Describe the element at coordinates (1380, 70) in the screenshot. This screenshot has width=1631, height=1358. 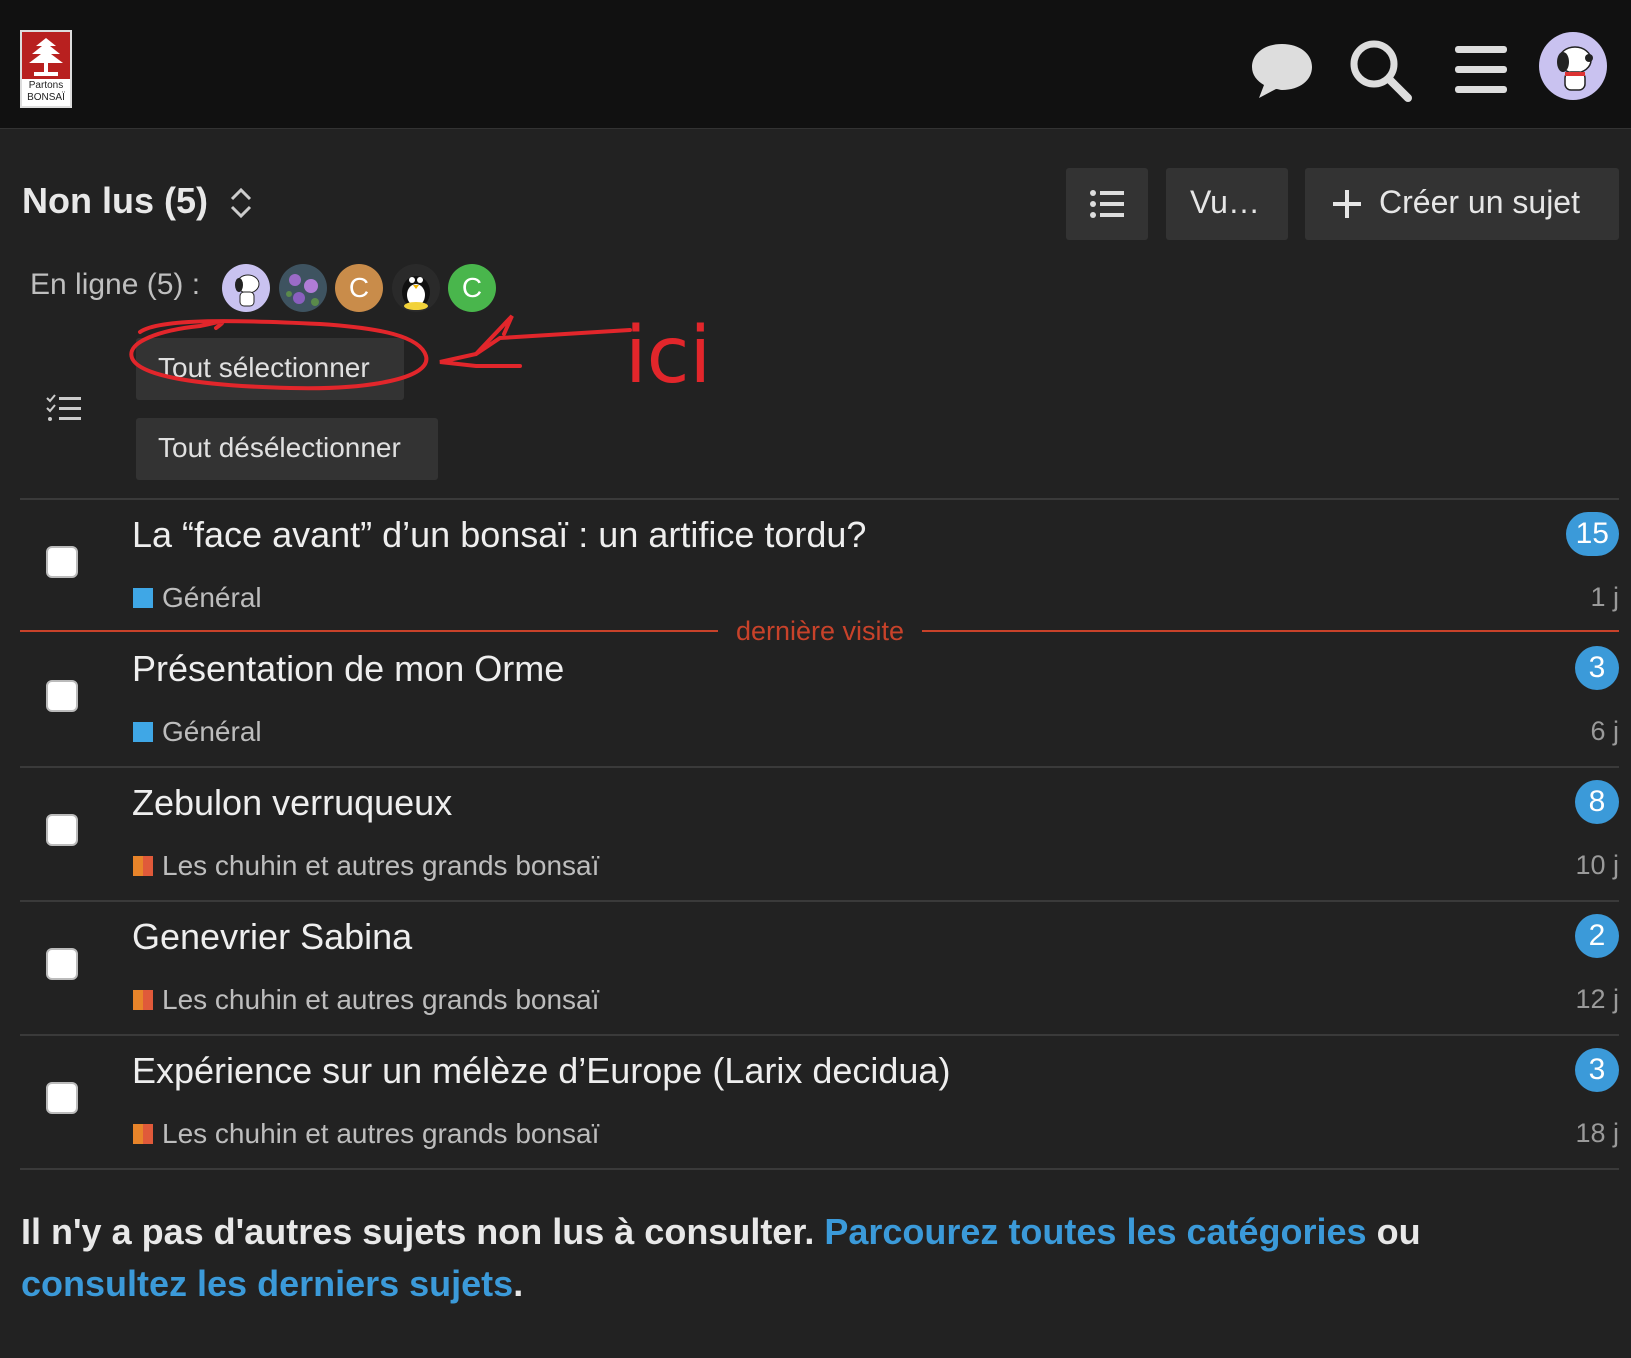
I see `search-icon` at that location.